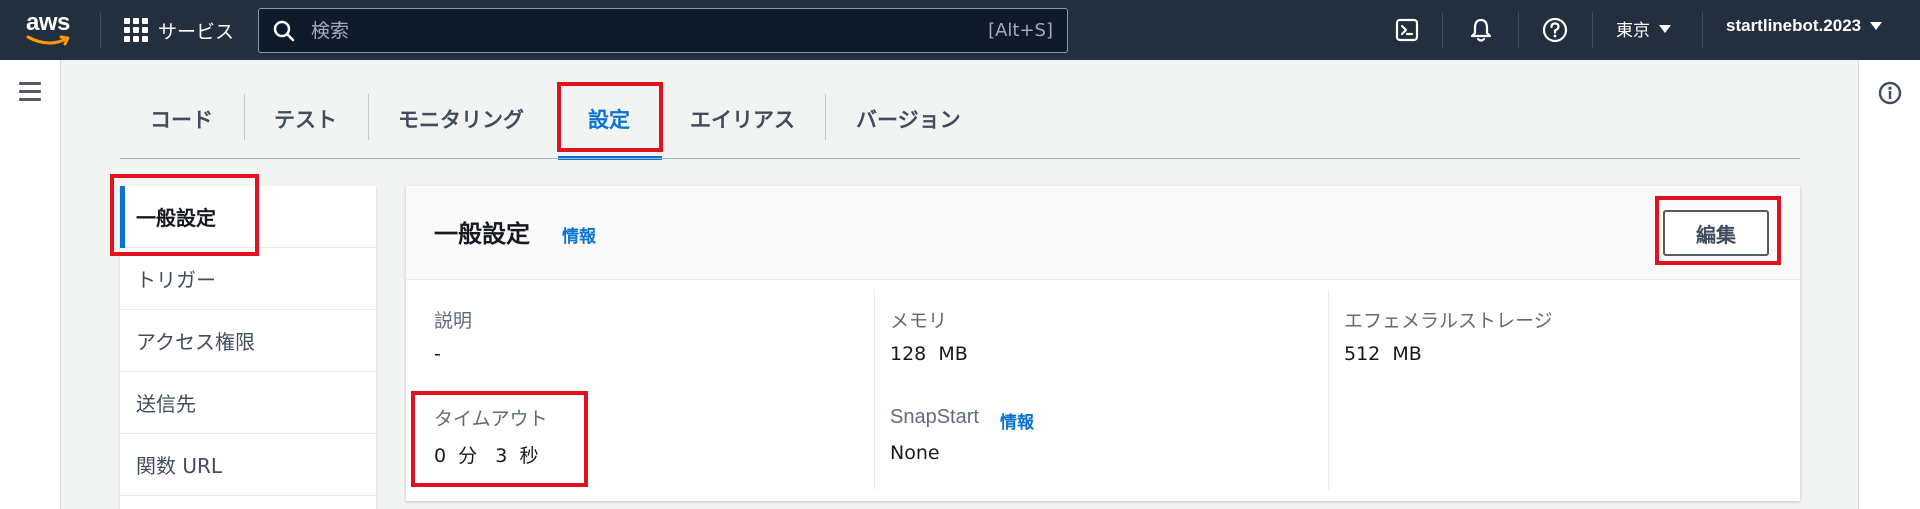 The image size is (1920, 509). I want to click on panel-header: 一般設定 情報 編集, so click(1103, 233).